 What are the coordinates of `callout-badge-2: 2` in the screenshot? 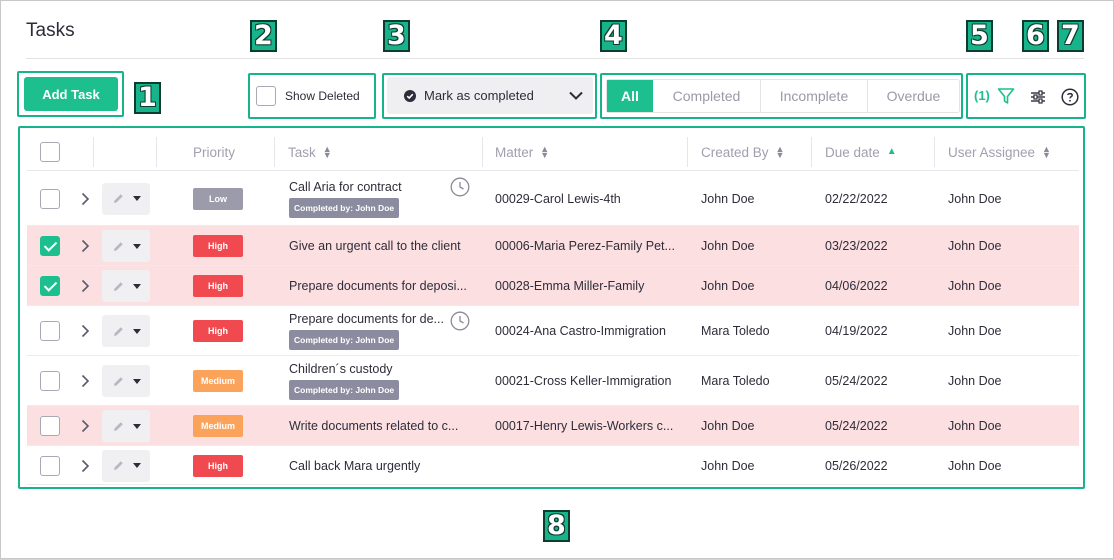 It's located at (263, 36).